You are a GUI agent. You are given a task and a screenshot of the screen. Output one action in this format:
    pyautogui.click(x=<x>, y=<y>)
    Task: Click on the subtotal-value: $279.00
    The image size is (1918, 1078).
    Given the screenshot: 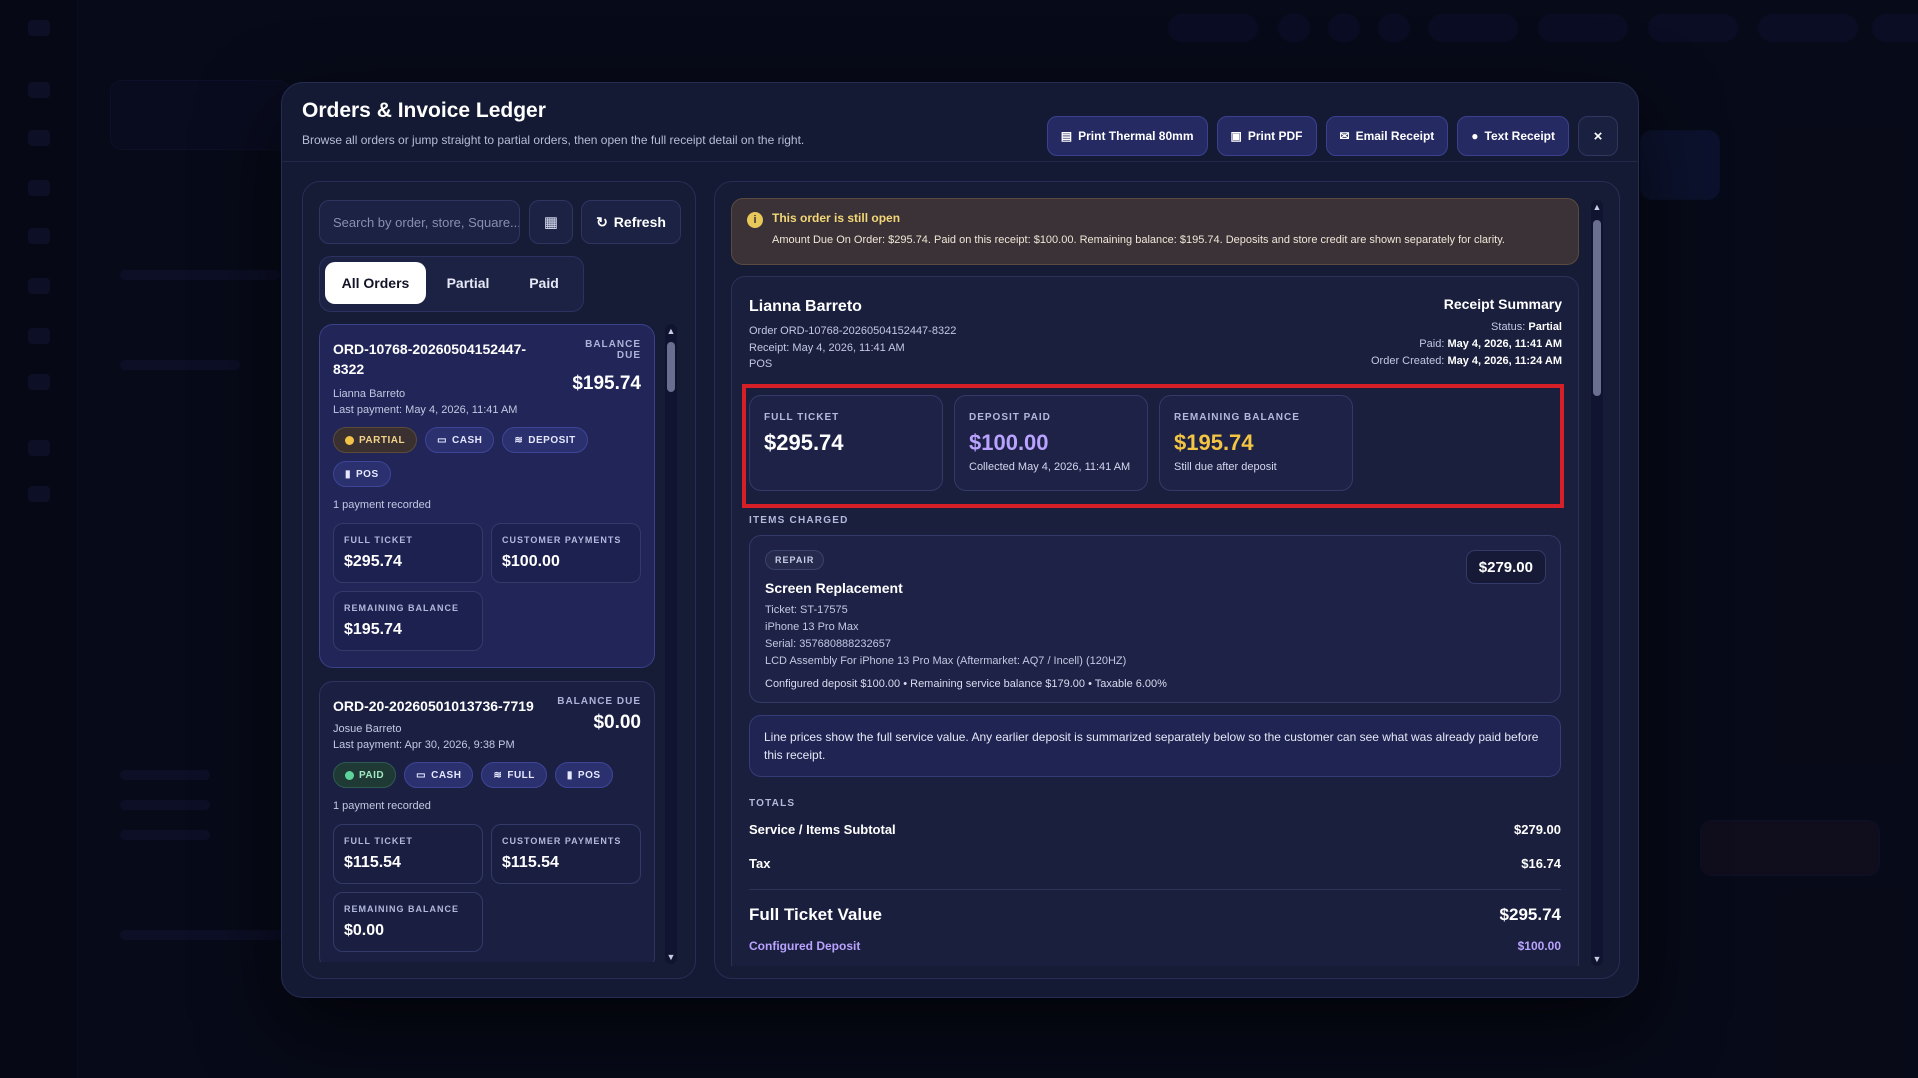 What is the action you would take?
    pyautogui.click(x=1537, y=829)
    